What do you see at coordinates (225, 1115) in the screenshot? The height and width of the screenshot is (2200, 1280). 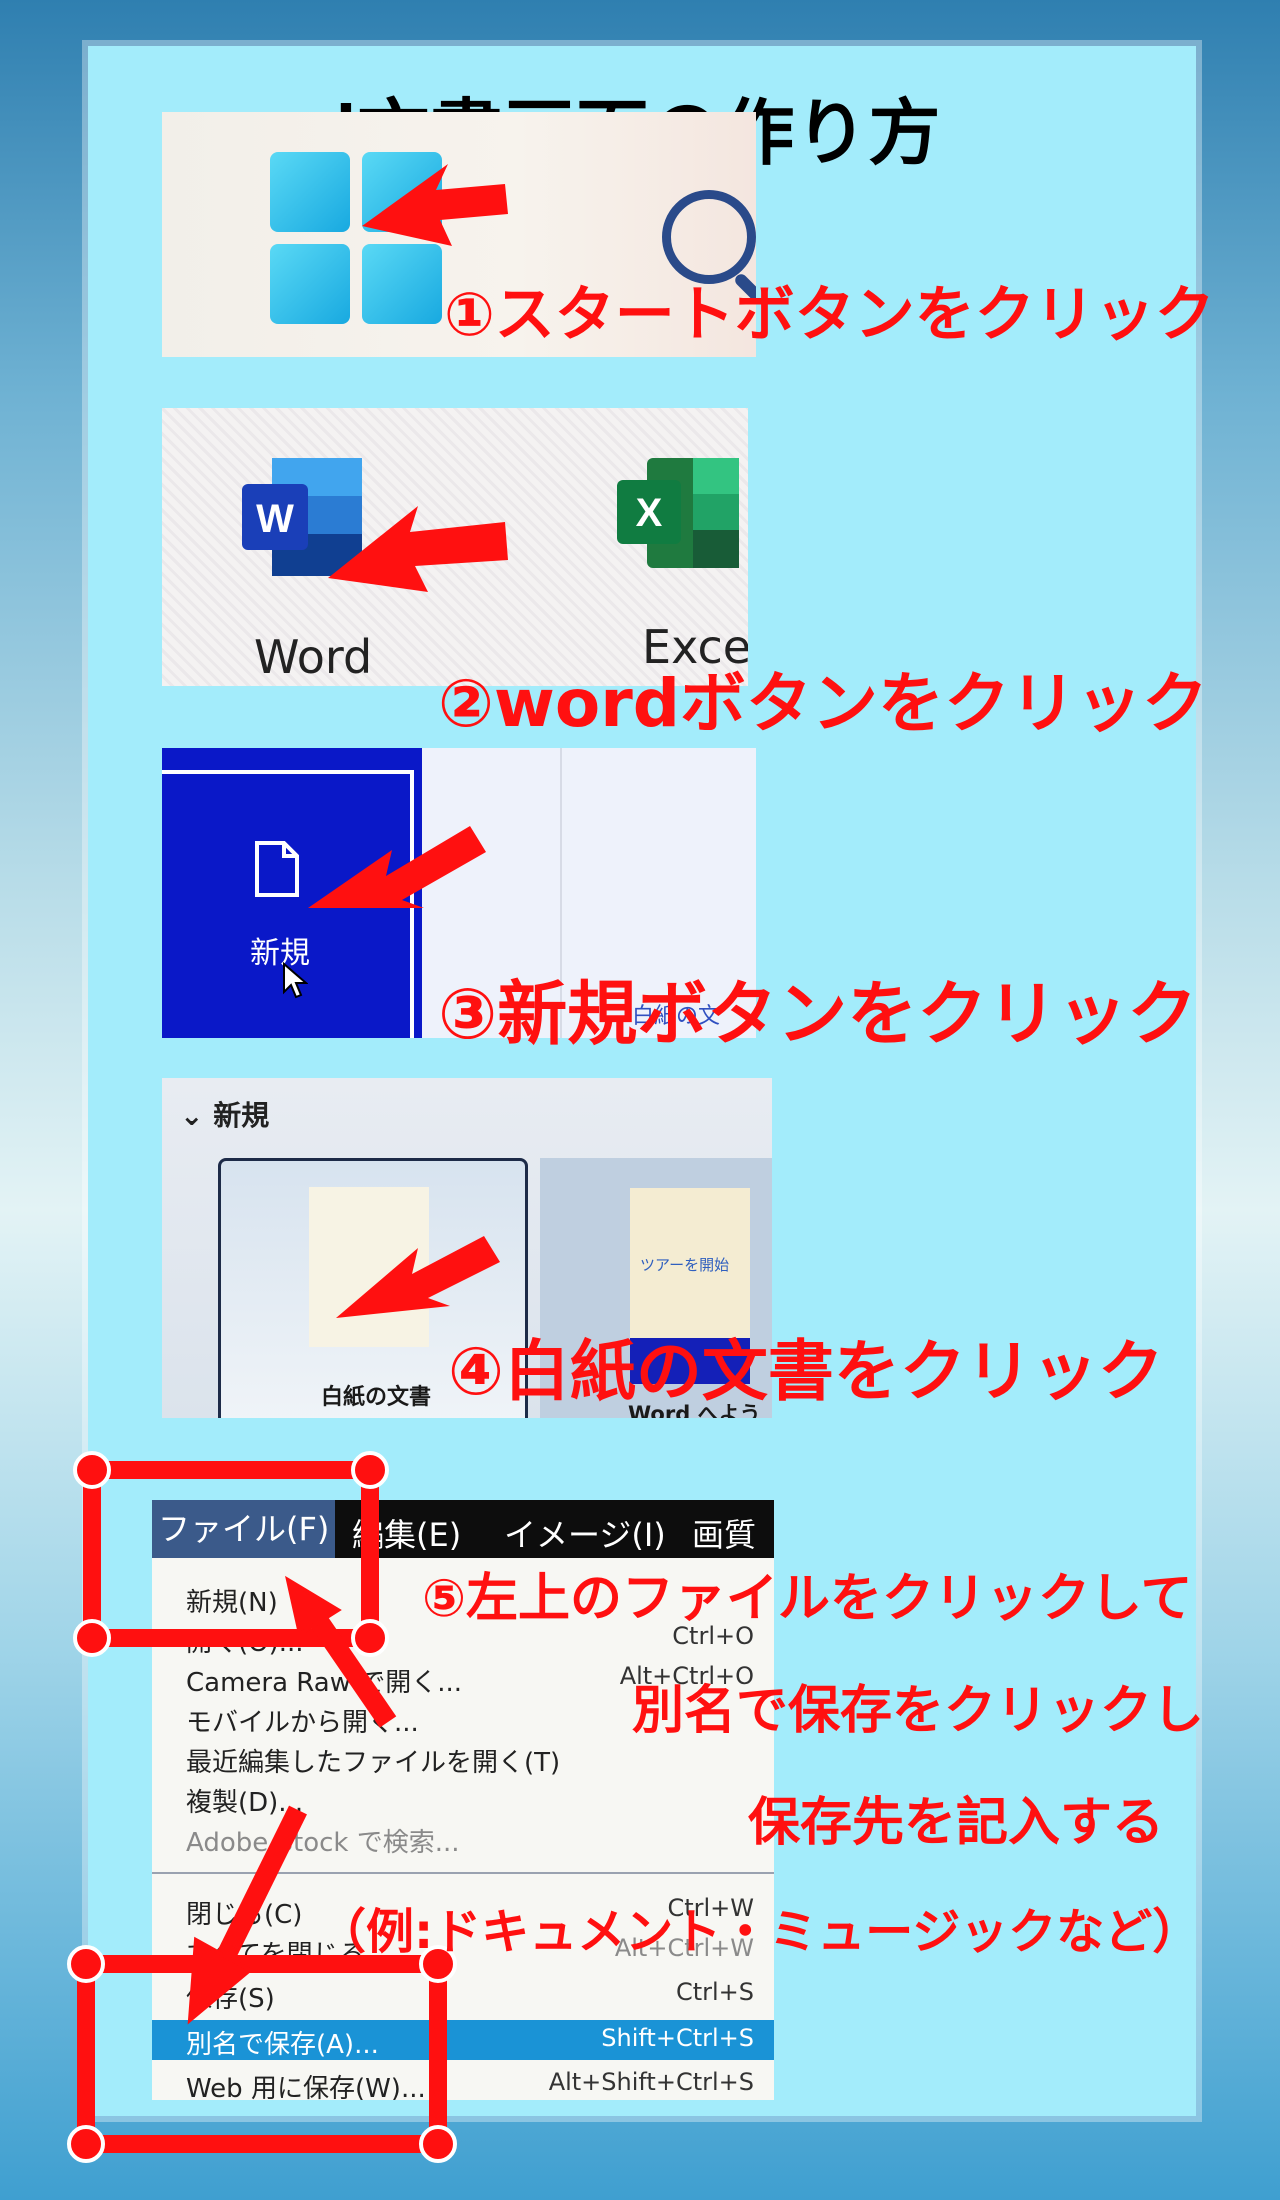 I see `section-heading: ⌄ 新規` at bounding box center [225, 1115].